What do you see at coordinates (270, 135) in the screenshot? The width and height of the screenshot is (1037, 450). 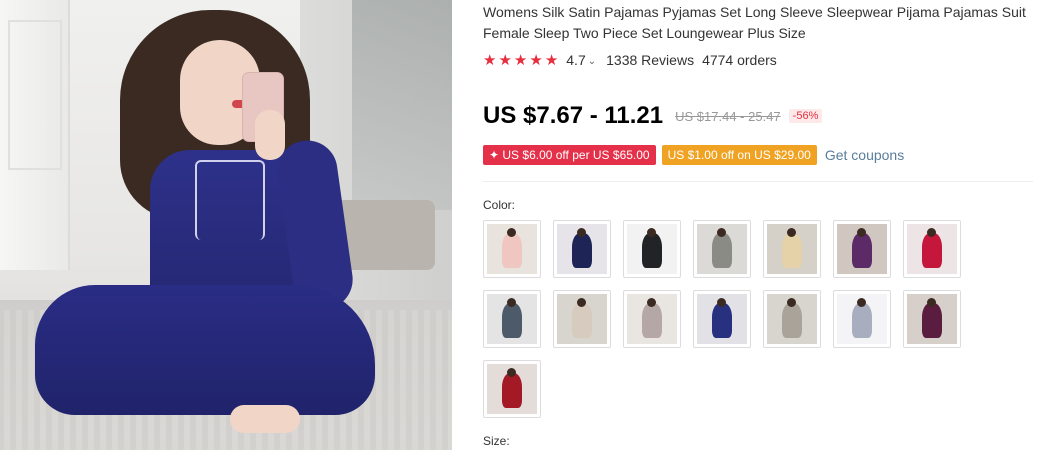 I see `photo-model-hand` at bounding box center [270, 135].